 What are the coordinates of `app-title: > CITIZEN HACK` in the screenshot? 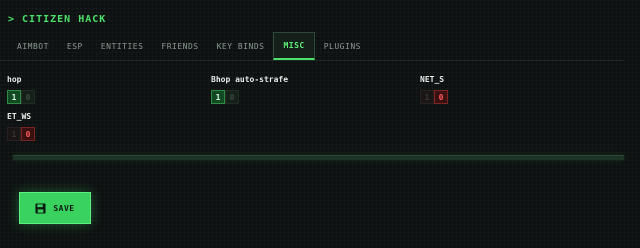 It's located at (57, 19).